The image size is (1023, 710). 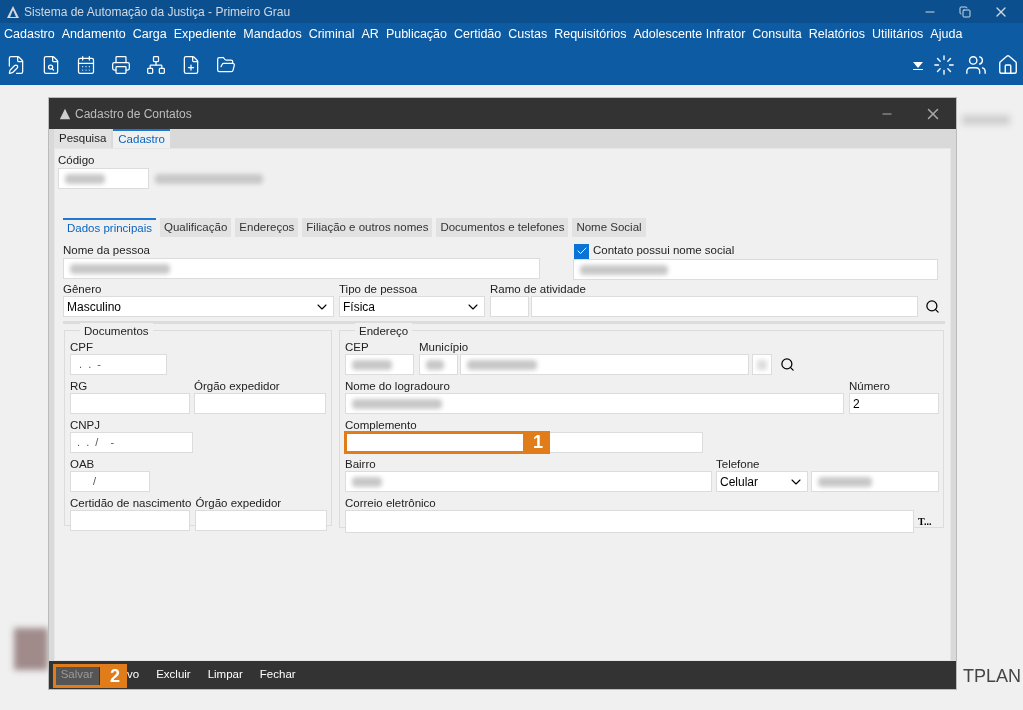 I want to click on menu-item: Consulta, so click(x=777, y=34).